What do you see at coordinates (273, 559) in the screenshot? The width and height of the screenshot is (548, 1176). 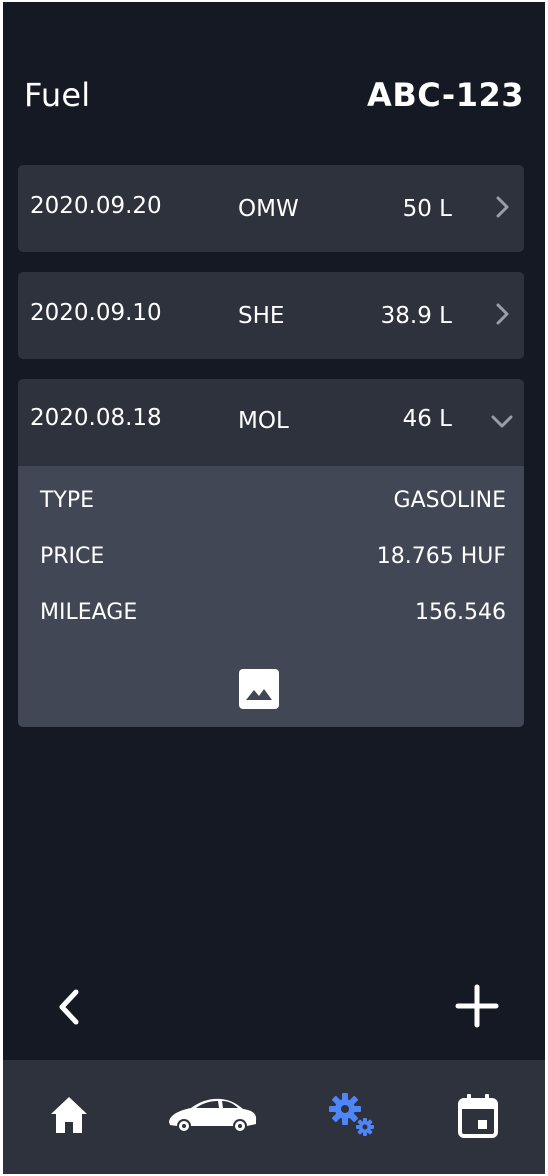 I see `detail-row-price: PRICE 18.765 HUF` at bounding box center [273, 559].